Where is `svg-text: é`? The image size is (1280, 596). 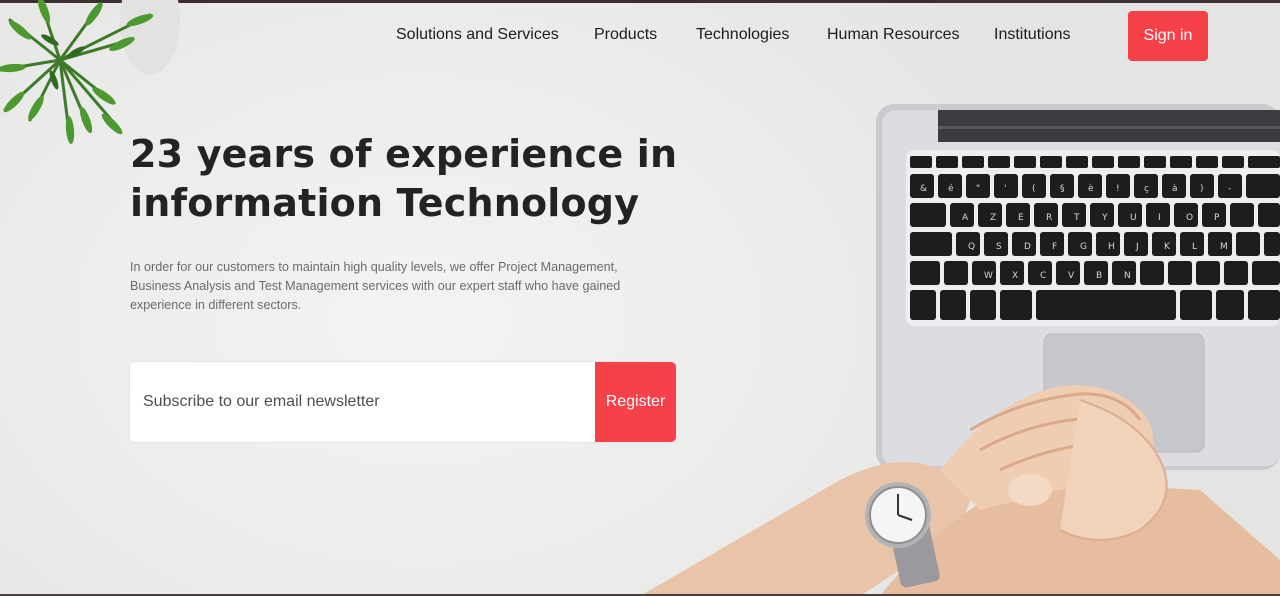
svg-text: é is located at coordinates (951, 188).